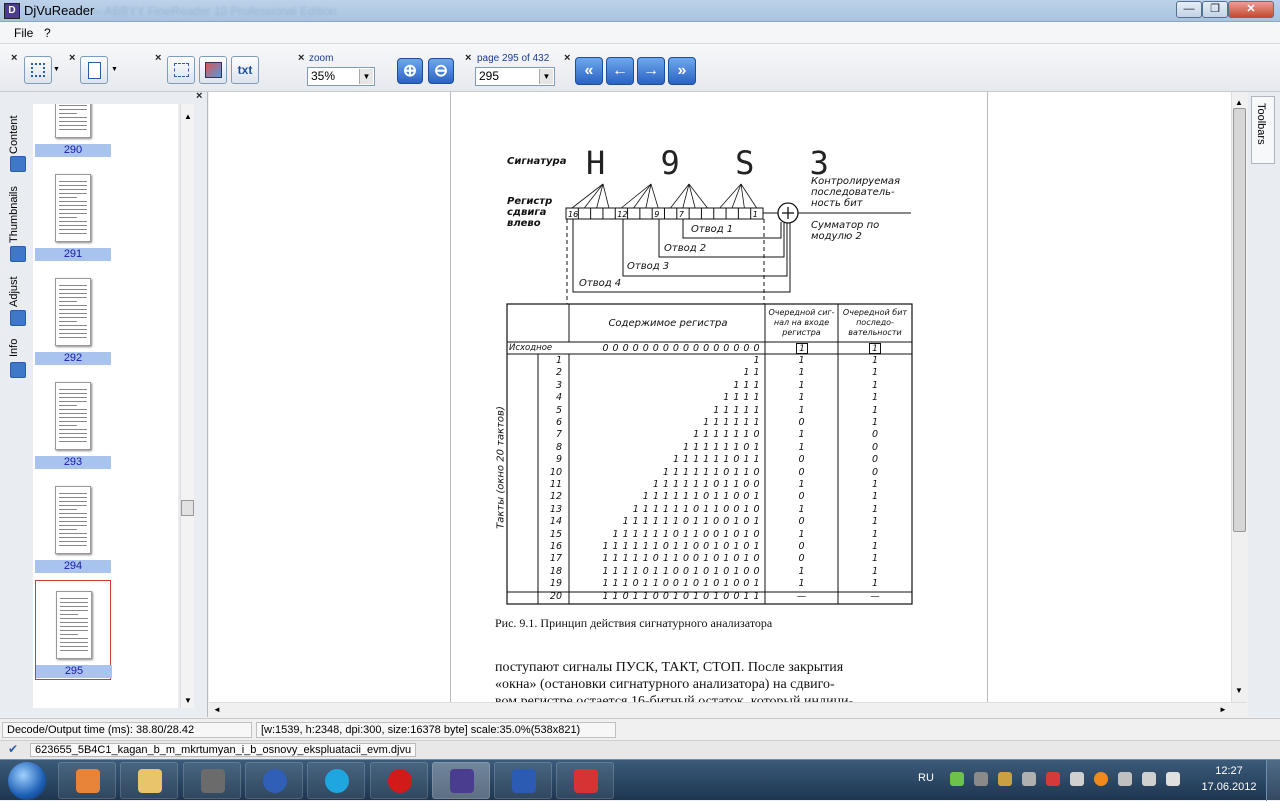 This screenshot has width=1280, height=801. Describe the element at coordinates (341, 76) in the screenshot. I see `zoom-select: 35% ▼` at that location.